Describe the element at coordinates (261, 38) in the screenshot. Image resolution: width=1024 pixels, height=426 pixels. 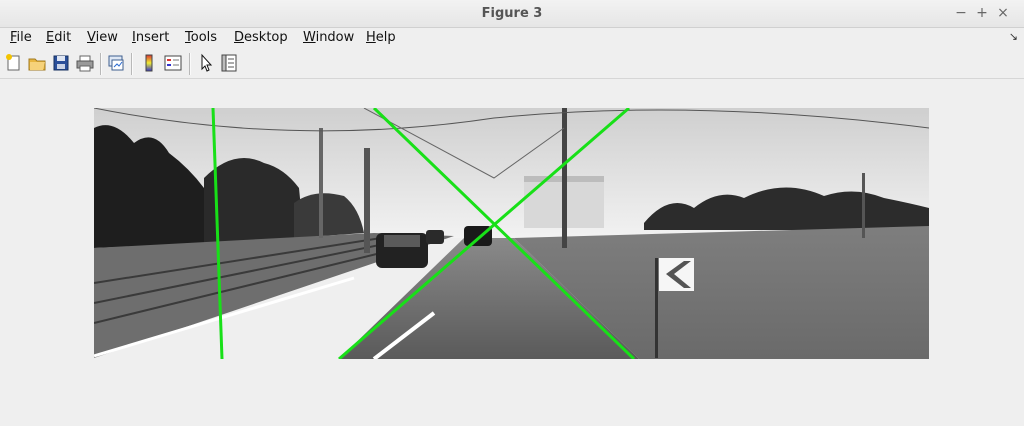
I see `menu-desktop: Desktop` at that location.